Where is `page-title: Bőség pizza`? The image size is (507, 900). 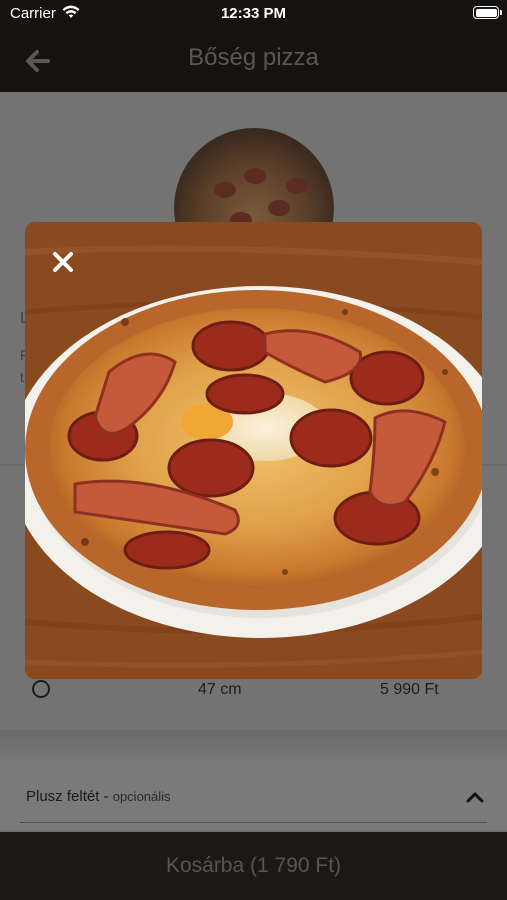 page-title: Bőség pizza is located at coordinates (253, 57).